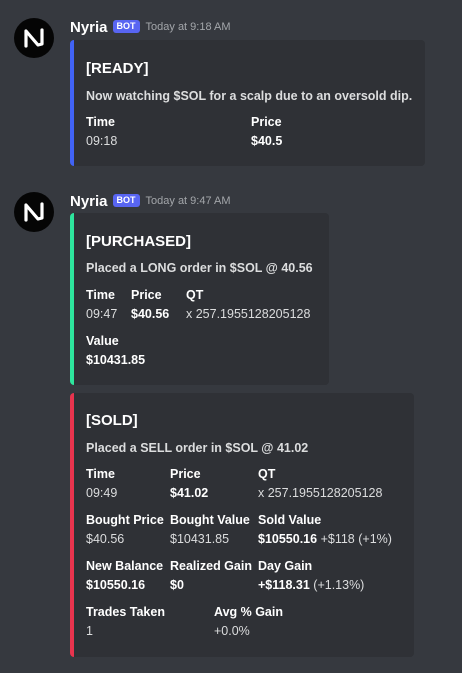  I want to click on message-header: Nyria BOT Today at 9:47 AM, so click(150, 201).